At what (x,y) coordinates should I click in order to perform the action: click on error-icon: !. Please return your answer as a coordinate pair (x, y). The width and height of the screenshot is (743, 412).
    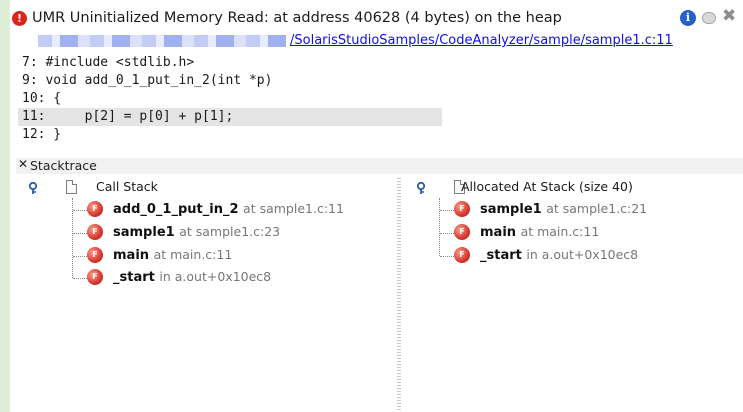
    Looking at the image, I should click on (19, 18).